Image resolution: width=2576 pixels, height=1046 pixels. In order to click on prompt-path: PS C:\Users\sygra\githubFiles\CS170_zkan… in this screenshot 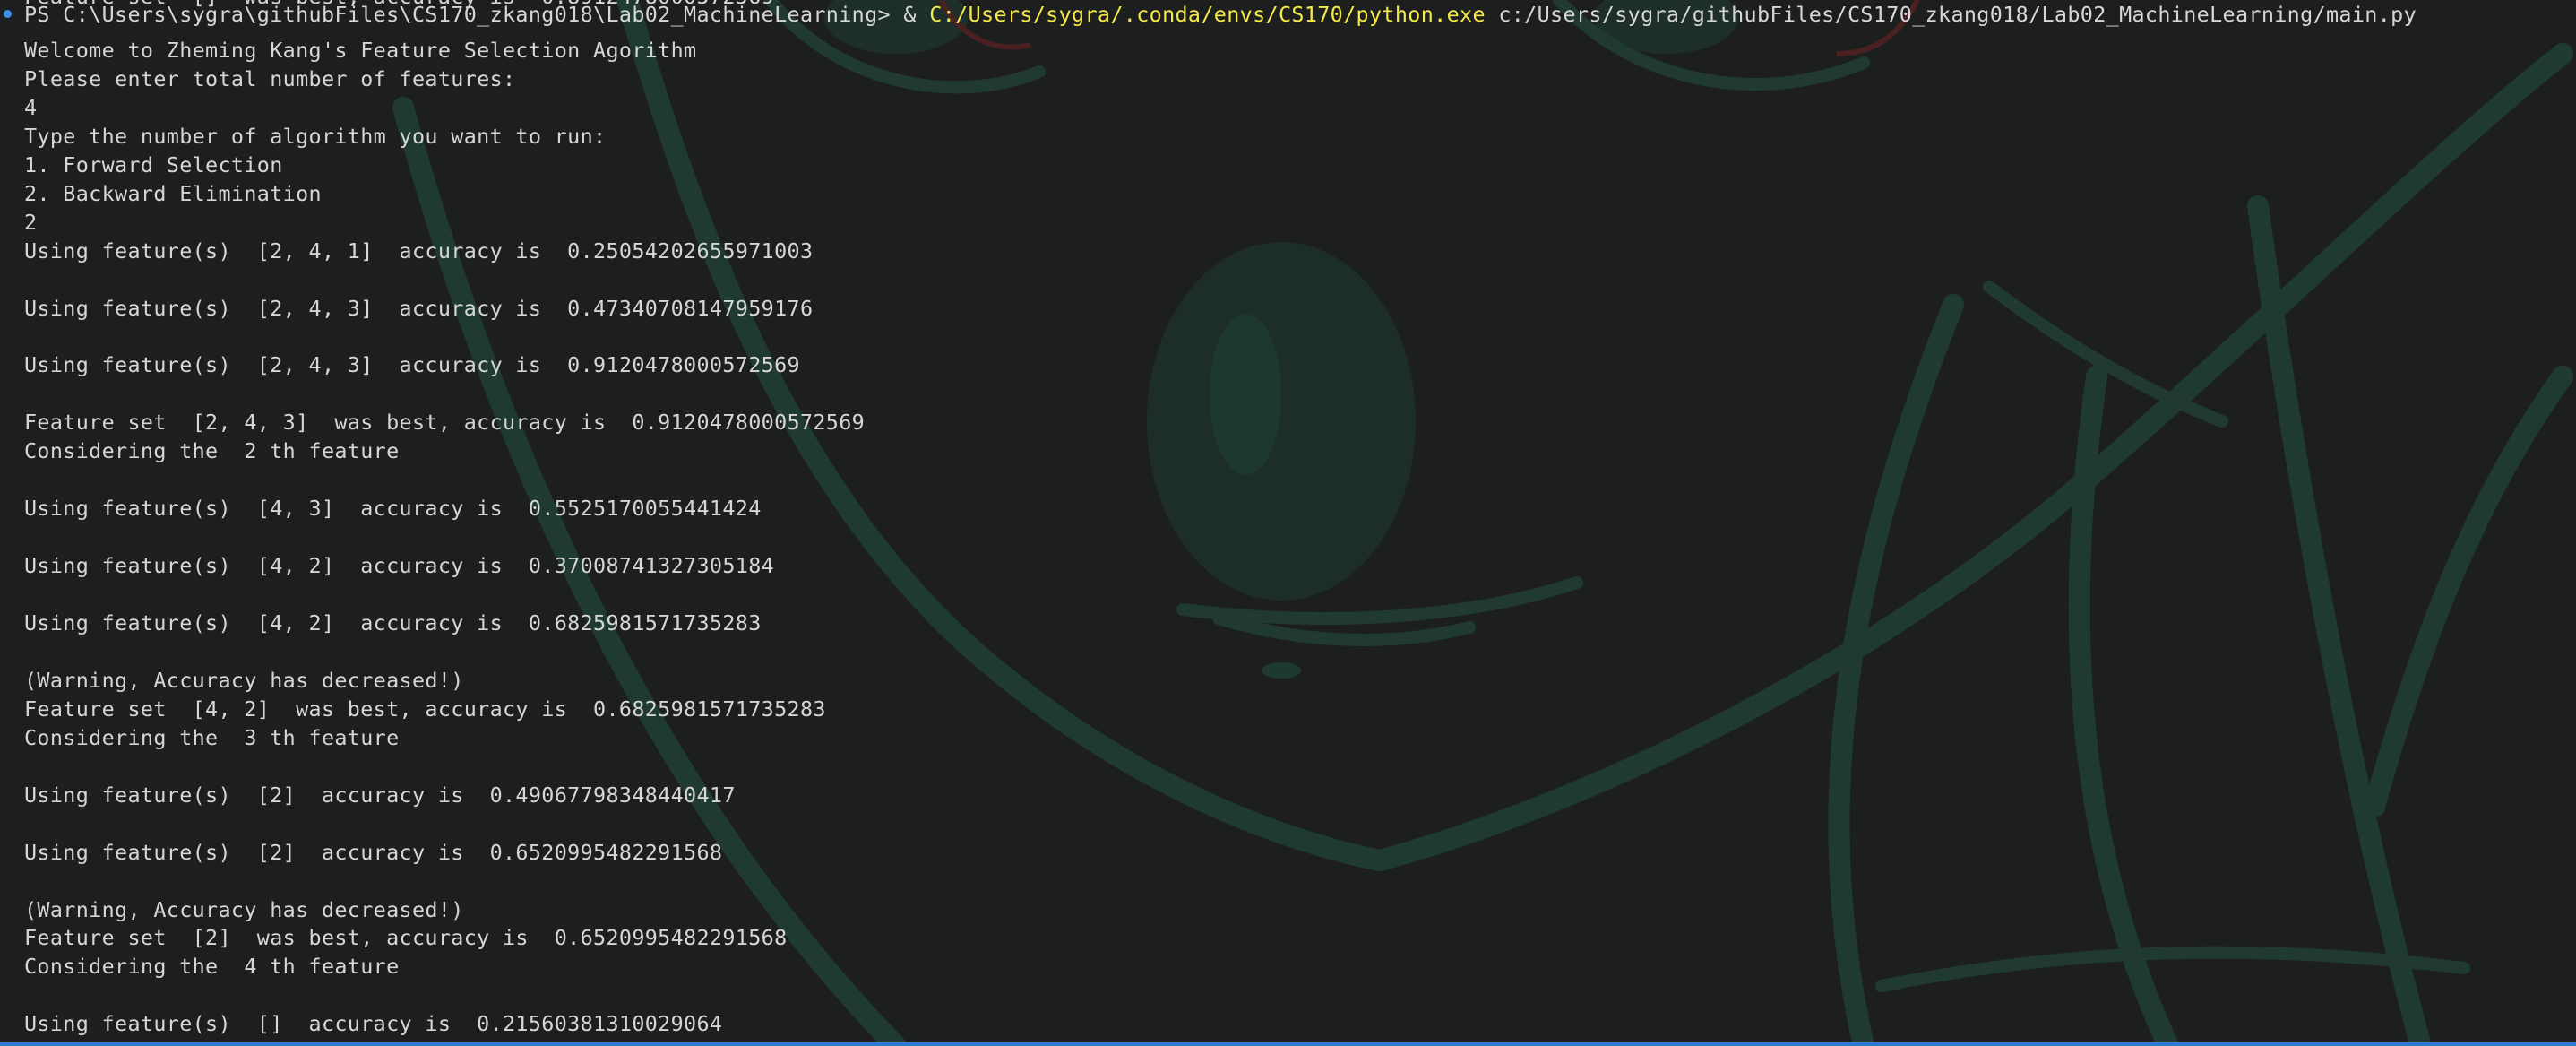, I will do `click(458, 15)`.